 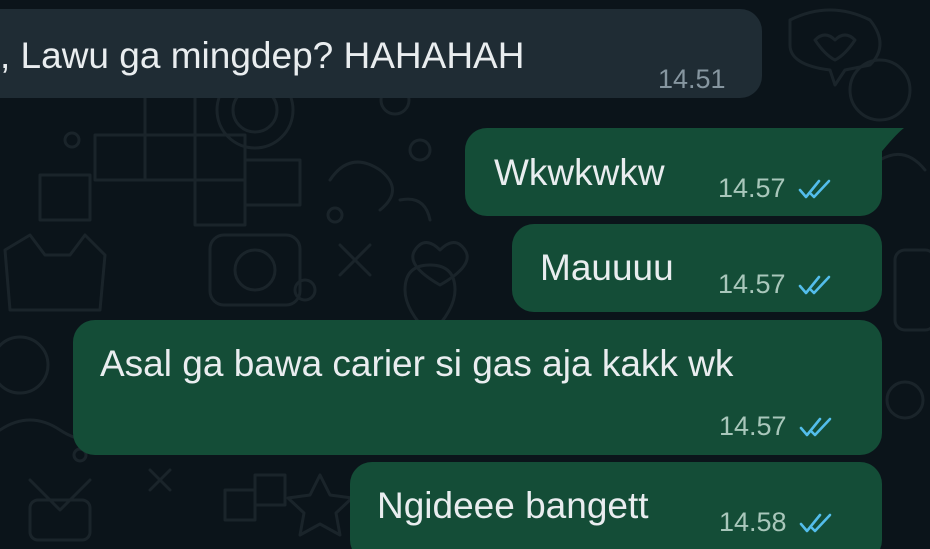 What do you see at coordinates (891, 142) in the screenshot?
I see `bubble-tail` at bounding box center [891, 142].